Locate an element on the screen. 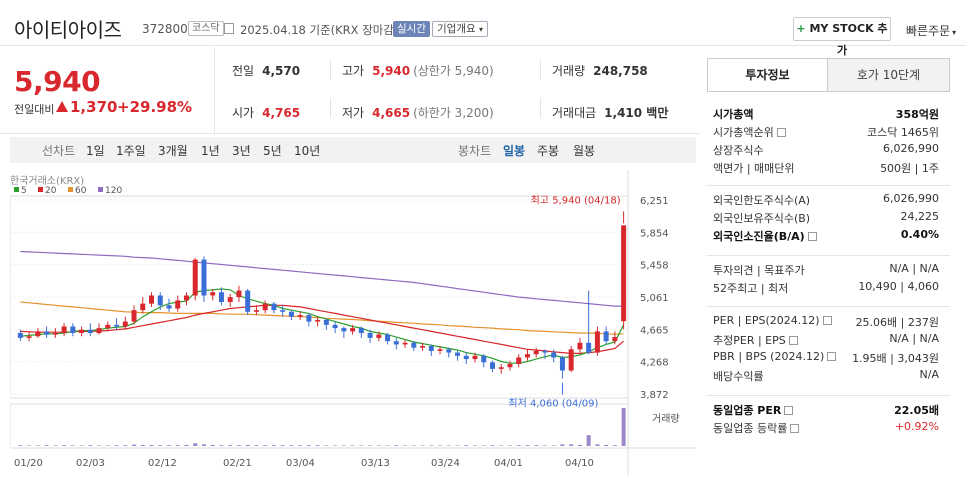 This screenshot has height=483, width=966. info-label: PBR | BPS (2024.12) is located at coordinates (775, 356).